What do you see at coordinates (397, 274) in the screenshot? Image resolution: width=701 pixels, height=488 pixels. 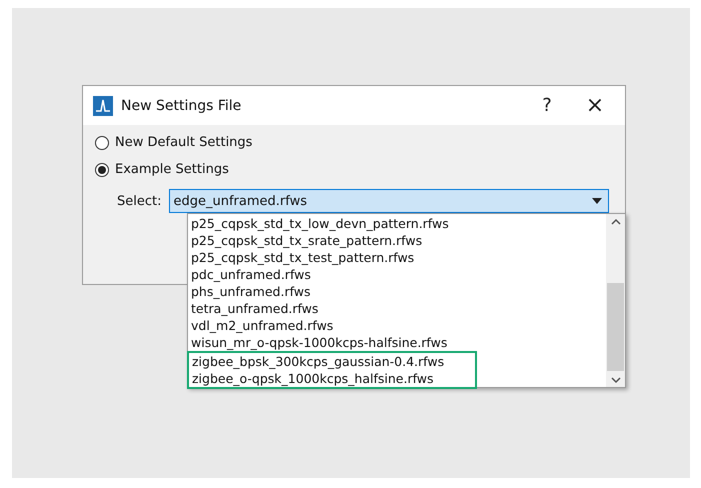 I see `list-item: pdc_unframed.rfws` at bounding box center [397, 274].